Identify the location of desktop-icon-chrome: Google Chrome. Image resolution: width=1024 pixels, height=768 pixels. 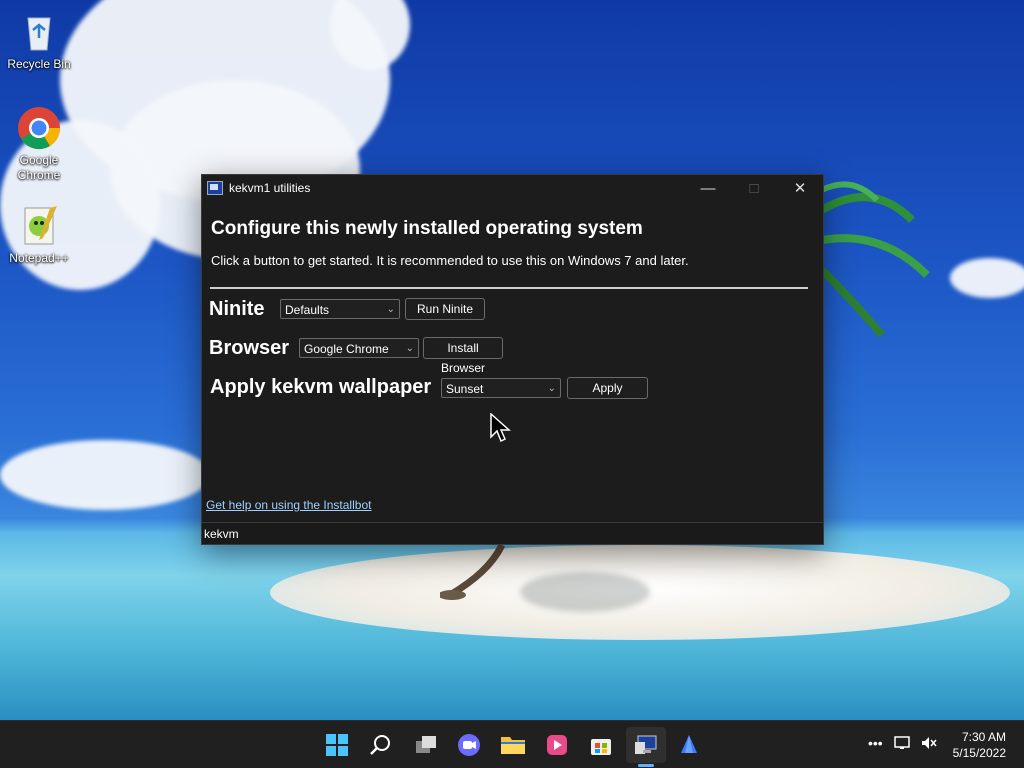
(39, 144).